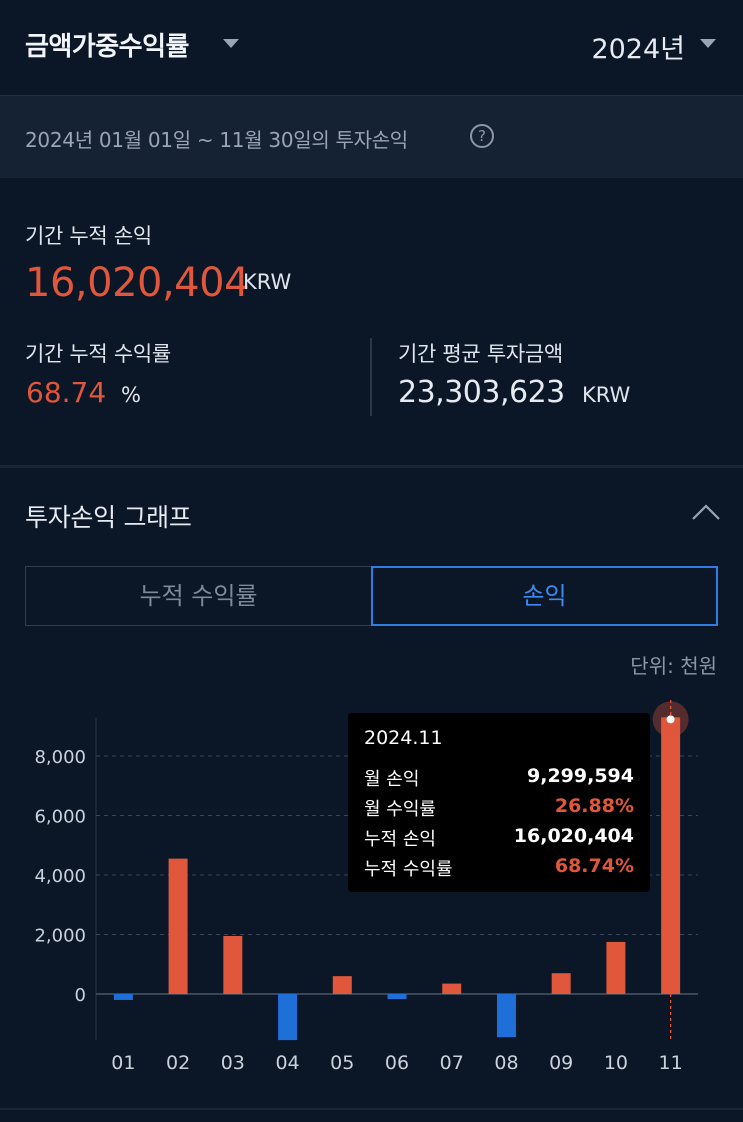 Image resolution: width=743 pixels, height=1122 pixels. Describe the element at coordinates (499, 838) in the screenshot. I see `tooltip-row: 누적 손익 16,020,404` at that location.